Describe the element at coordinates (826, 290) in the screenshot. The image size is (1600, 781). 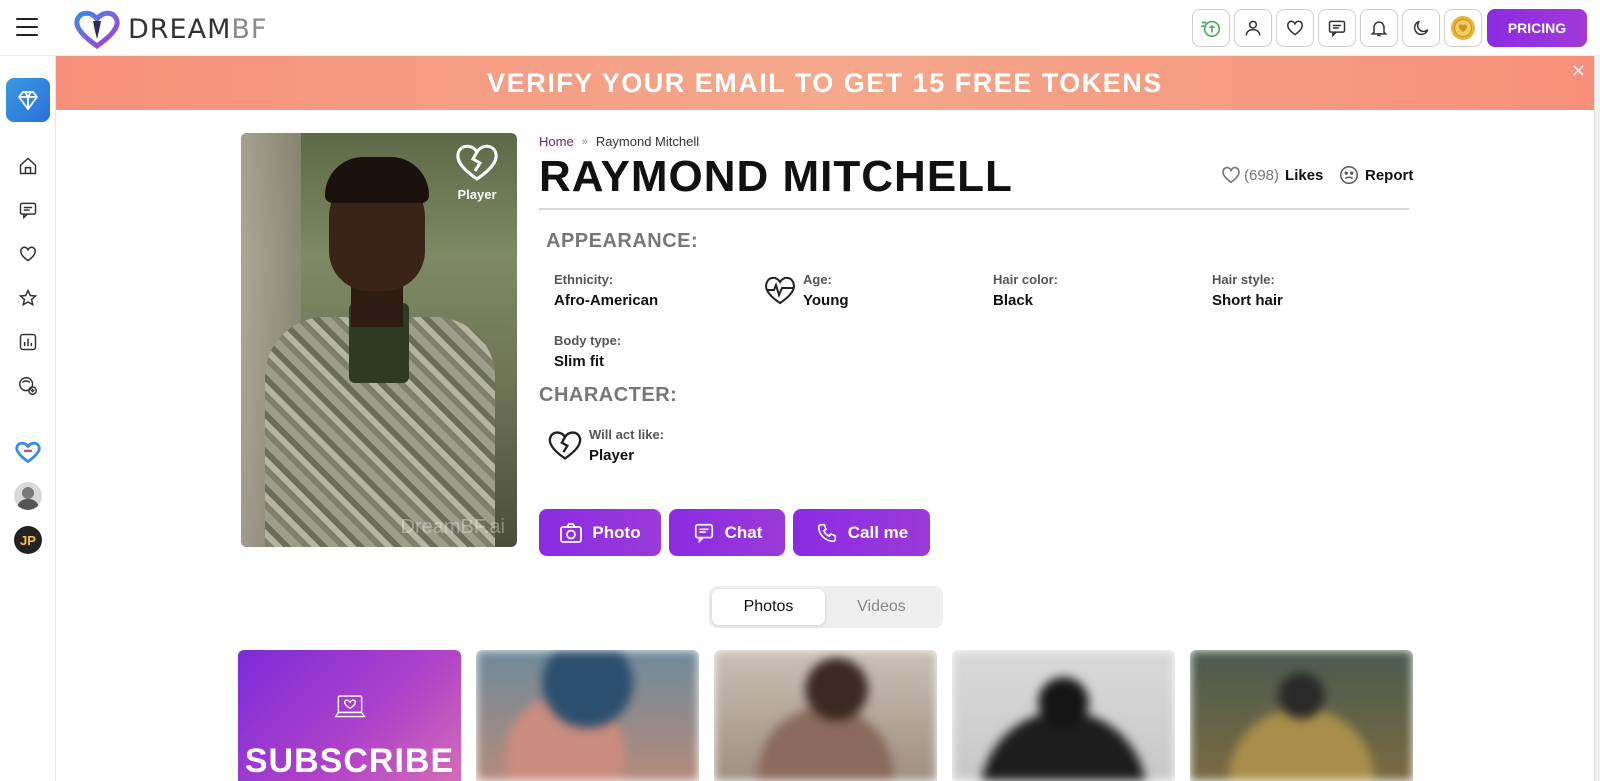
I see `attr-age: Age: Young` at that location.